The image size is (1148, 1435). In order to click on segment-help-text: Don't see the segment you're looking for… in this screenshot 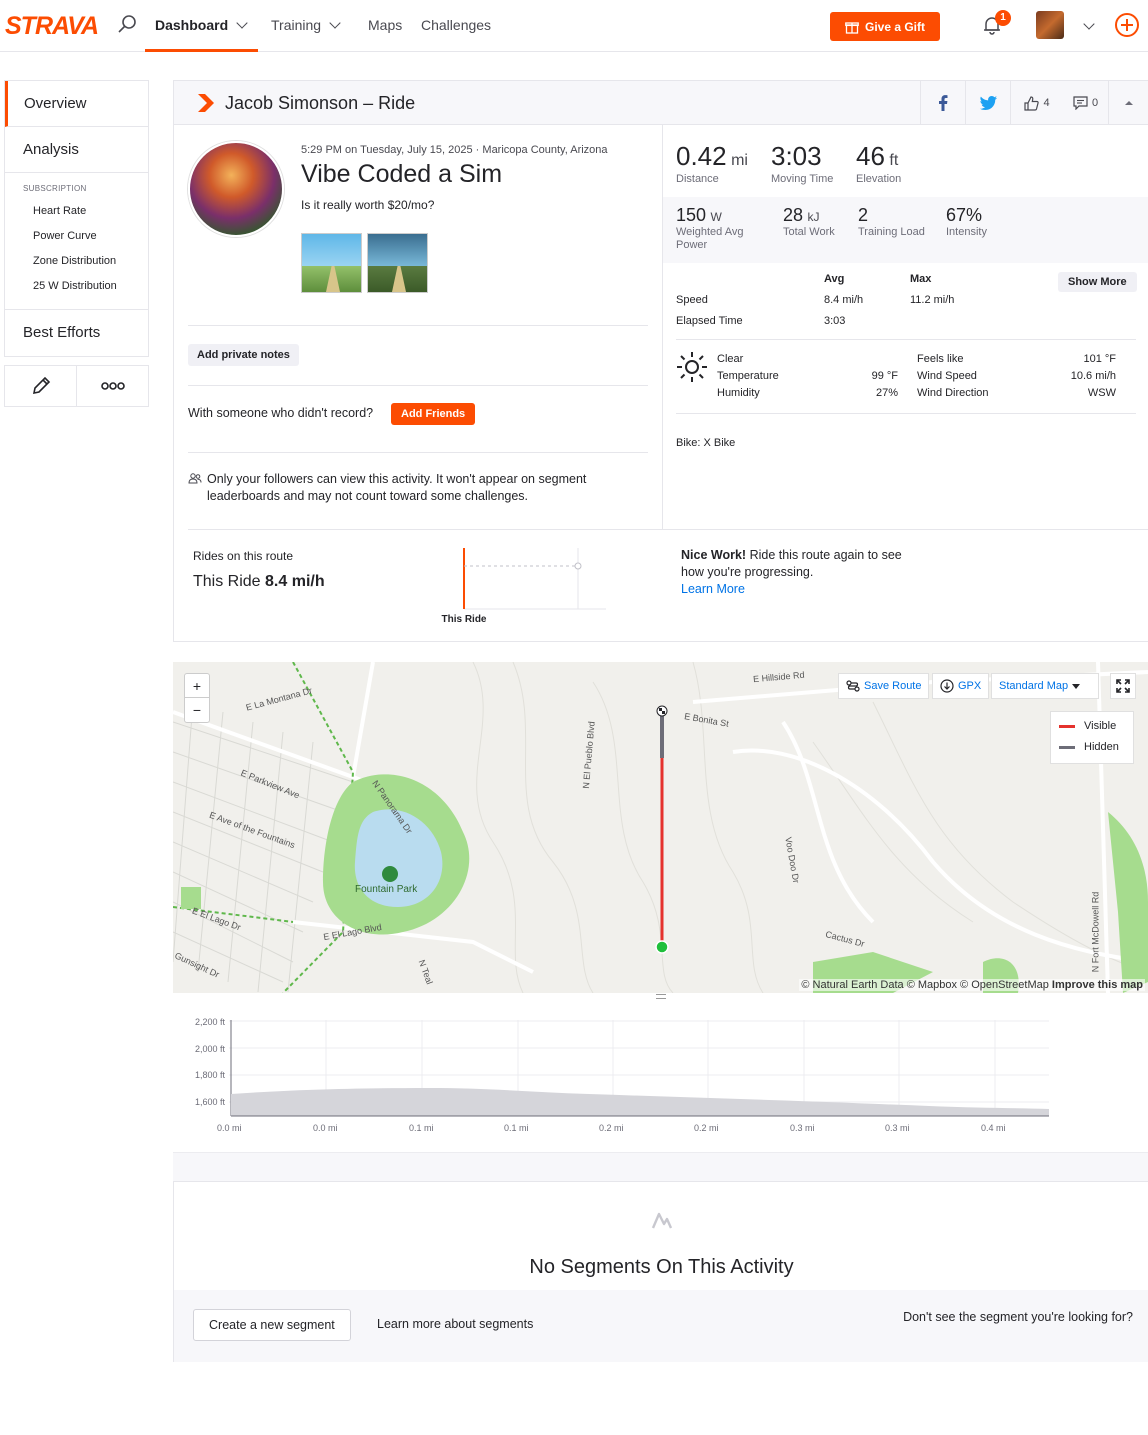, I will do `click(1018, 1317)`.